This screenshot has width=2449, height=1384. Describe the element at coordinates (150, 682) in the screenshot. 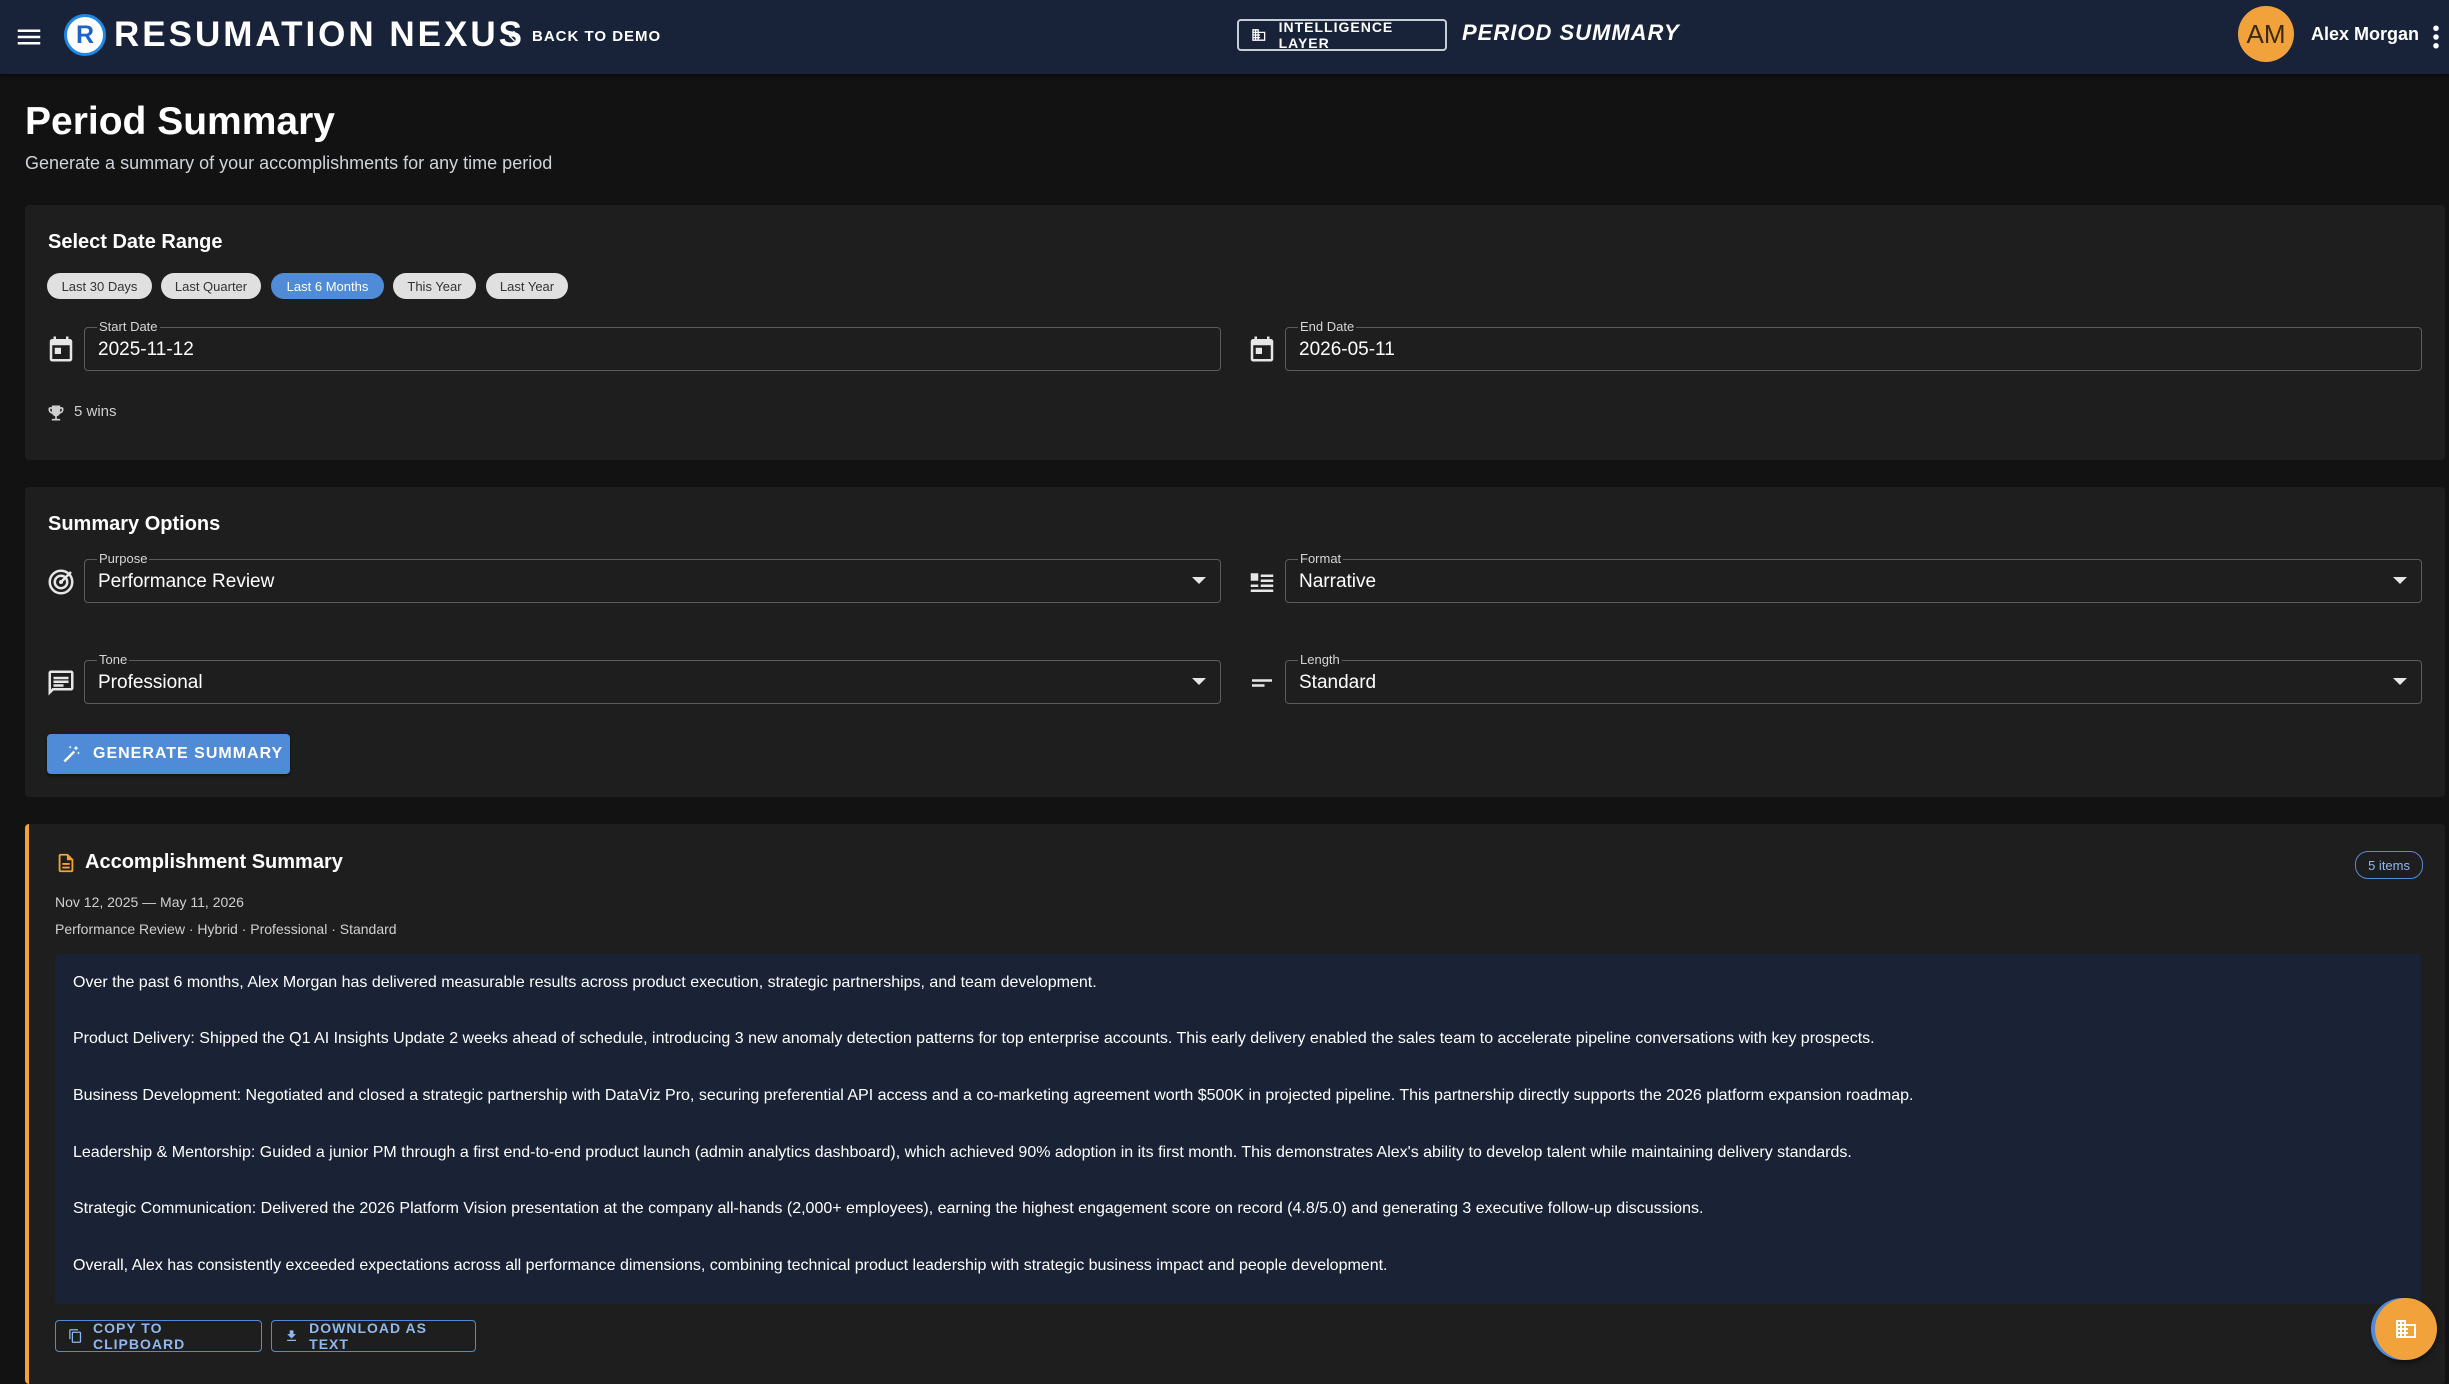

I see `tone-value: Professional` at that location.